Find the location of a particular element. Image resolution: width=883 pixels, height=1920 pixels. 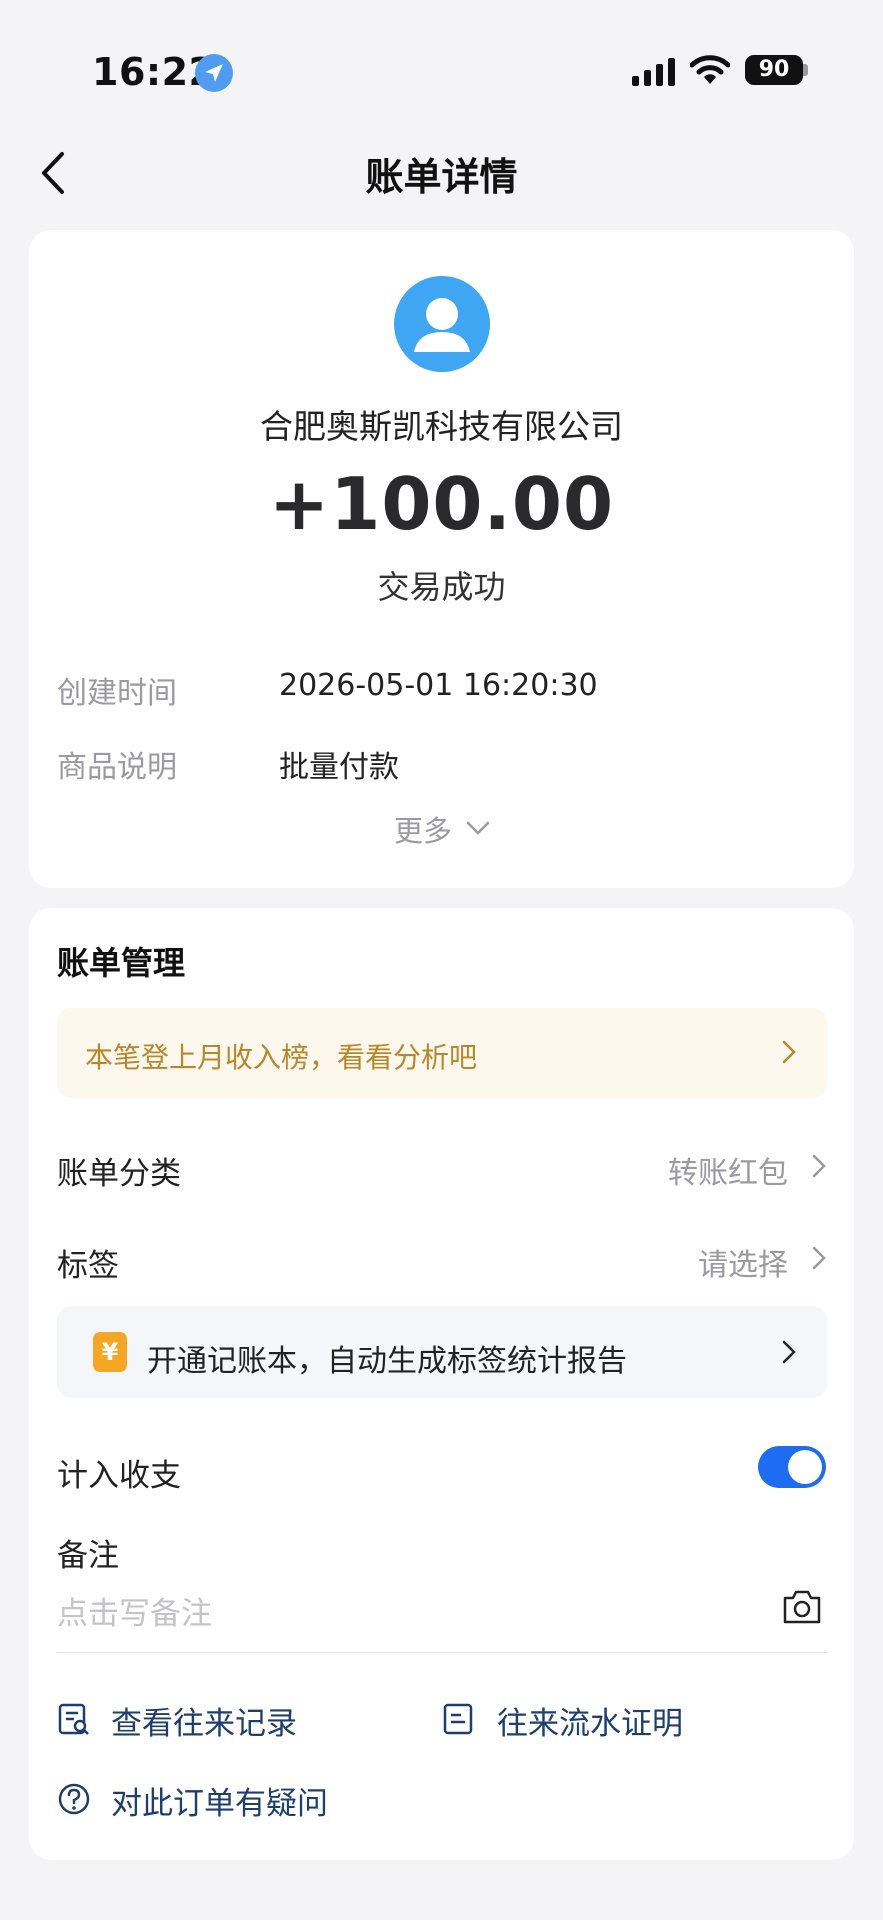

note-input: 点击写备注 is located at coordinates (134, 1610).